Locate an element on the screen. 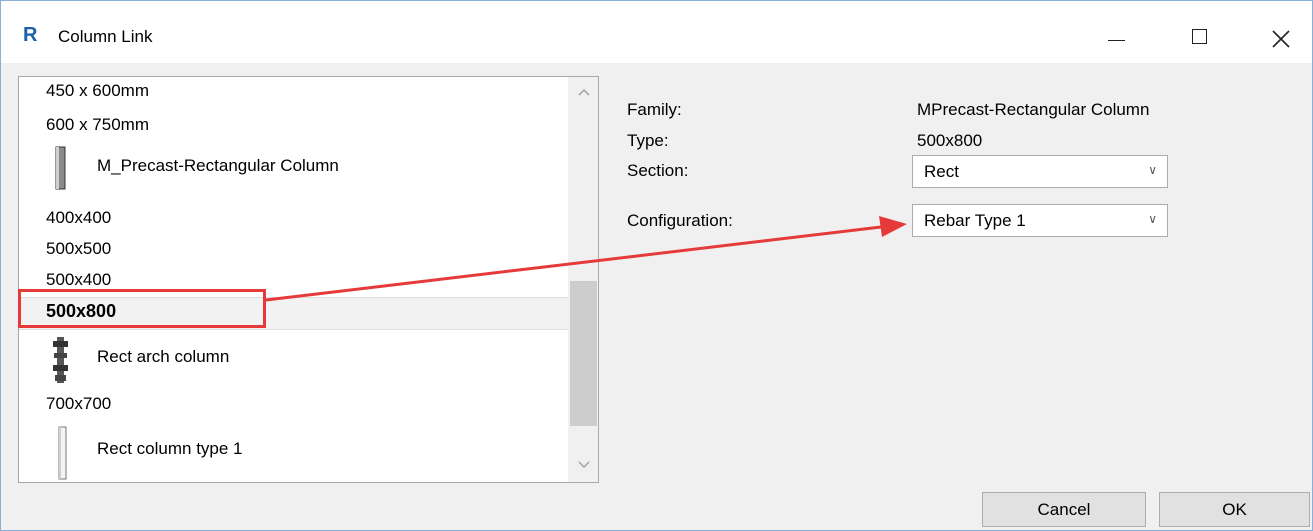 This screenshot has height=531, width=1313. window-title: Column Link is located at coordinates (105, 36).